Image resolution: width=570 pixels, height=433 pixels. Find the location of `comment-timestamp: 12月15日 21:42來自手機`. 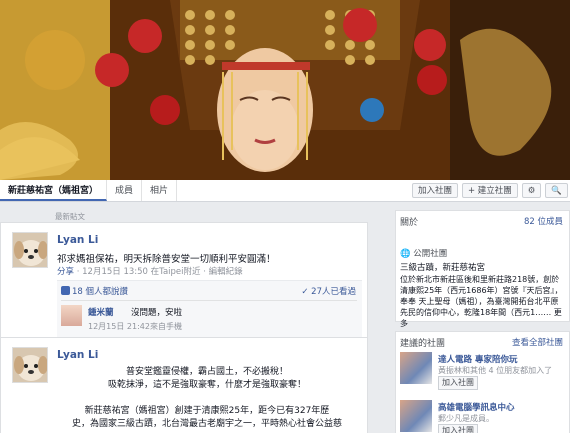

comment-timestamp: 12月15日 21:42來自手機 is located at coordinates (135, 326).